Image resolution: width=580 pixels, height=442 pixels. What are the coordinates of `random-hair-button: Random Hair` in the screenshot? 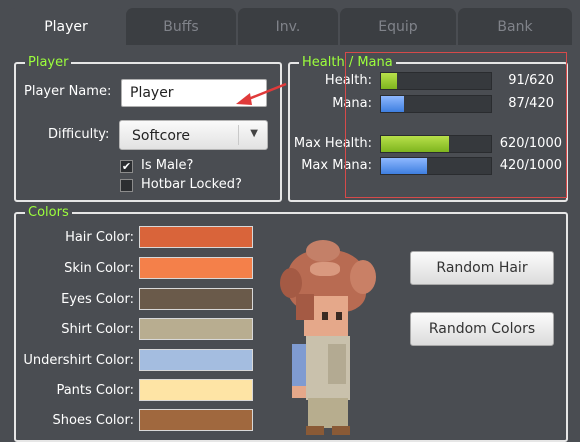 It's located at (482, 268).